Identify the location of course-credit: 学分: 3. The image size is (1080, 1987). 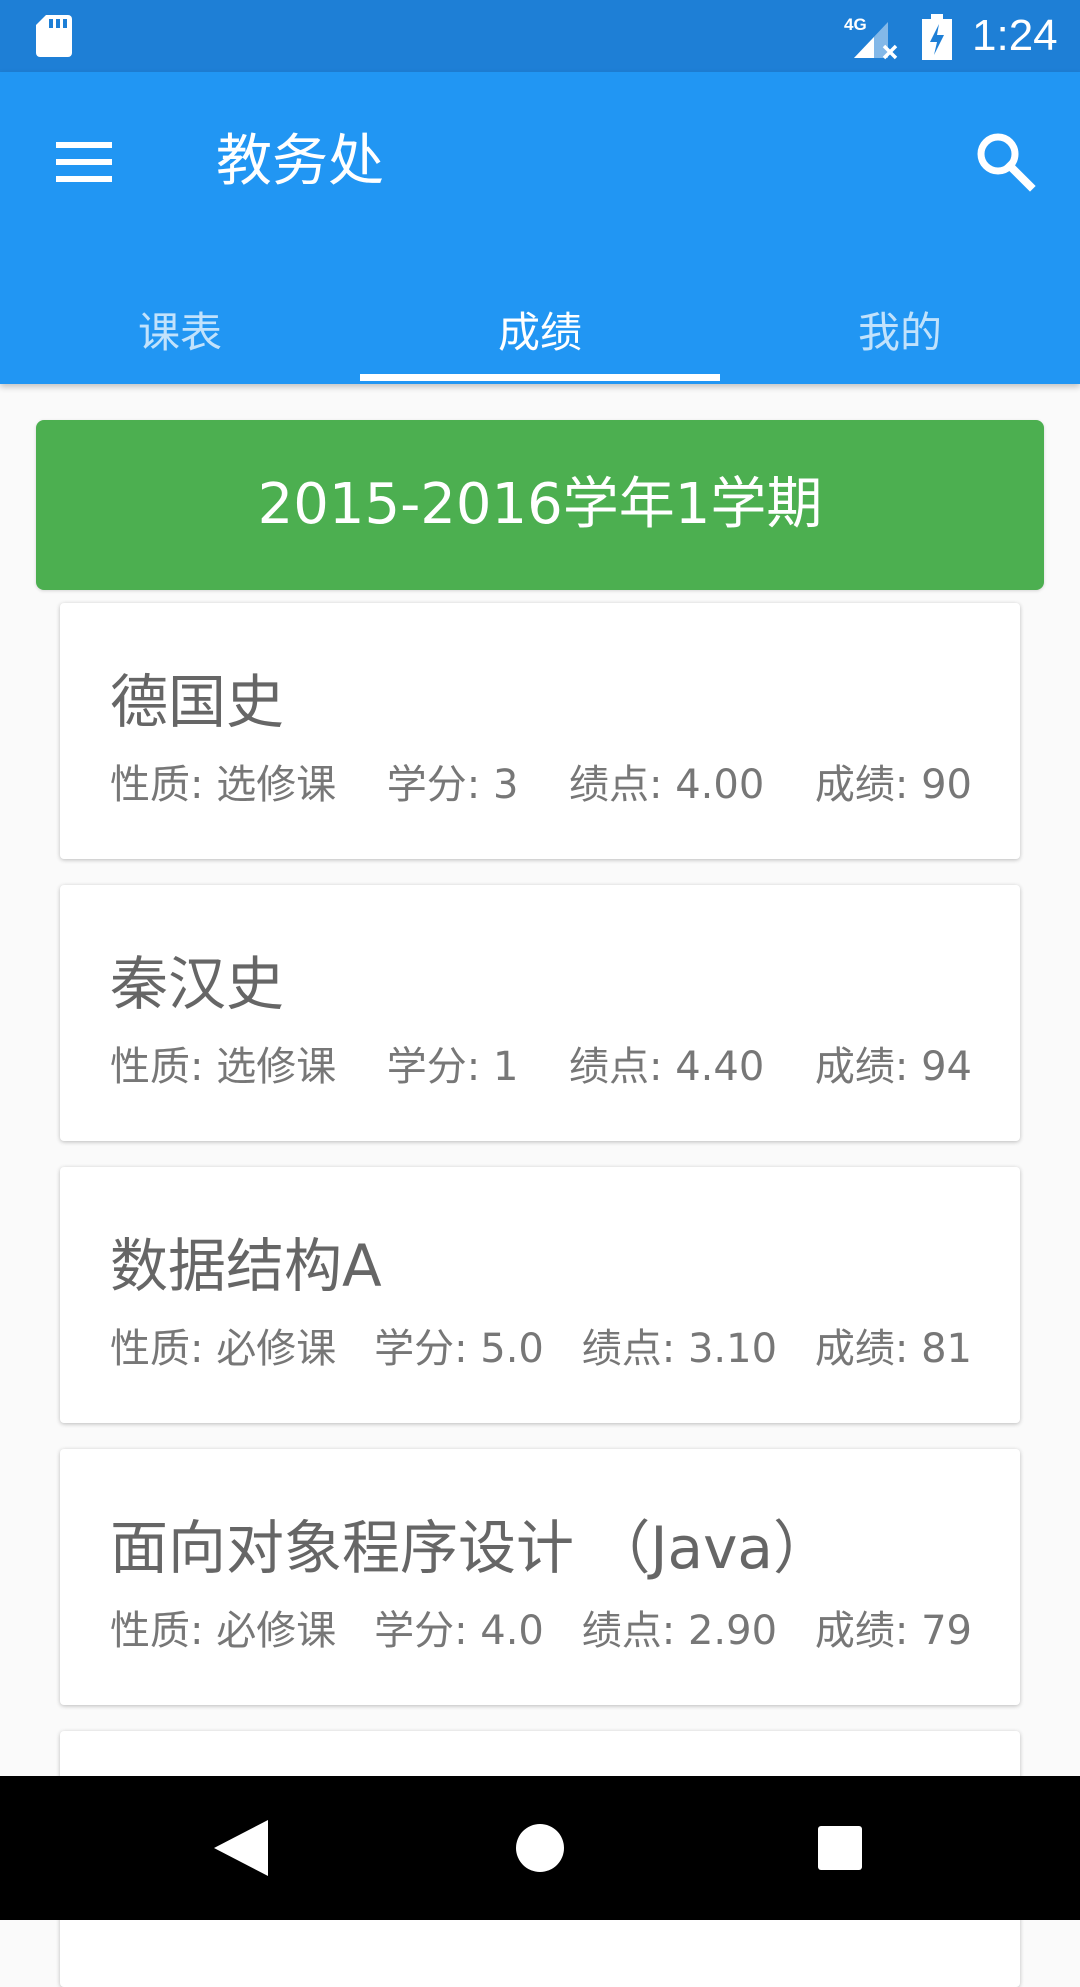
(452, 785).